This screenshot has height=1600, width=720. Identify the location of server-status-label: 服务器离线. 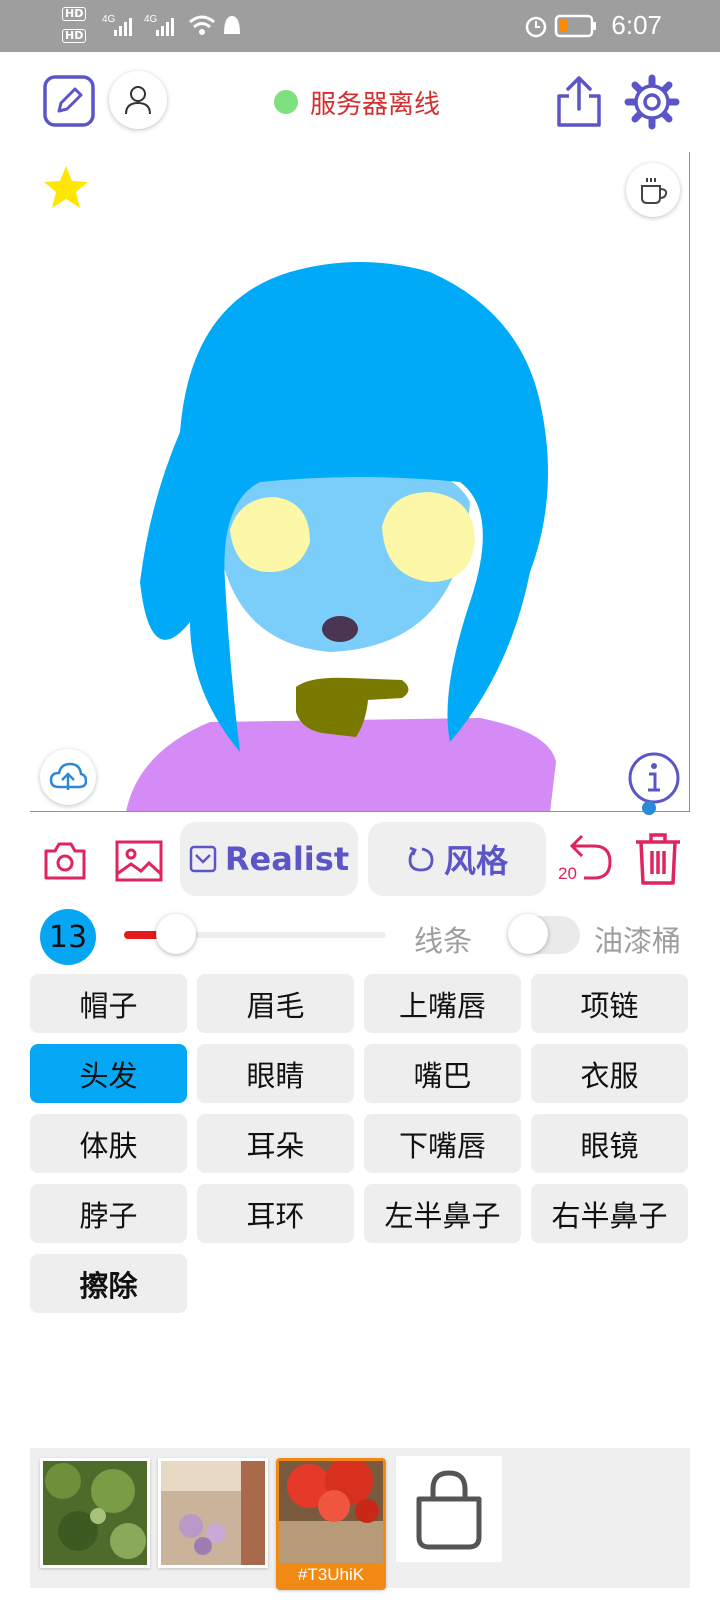
(375, 104).